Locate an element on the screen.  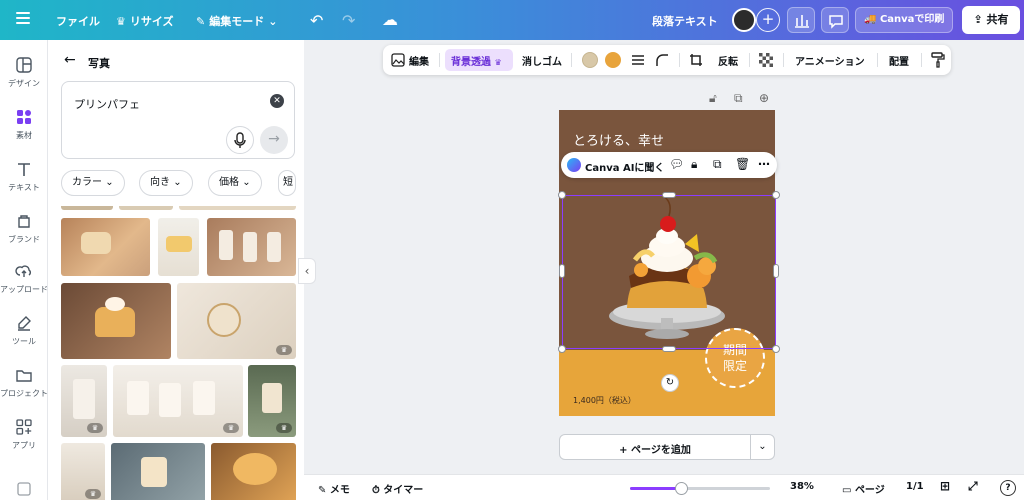
clear-search-icon: ✕ is located at coordinates (277, 101).